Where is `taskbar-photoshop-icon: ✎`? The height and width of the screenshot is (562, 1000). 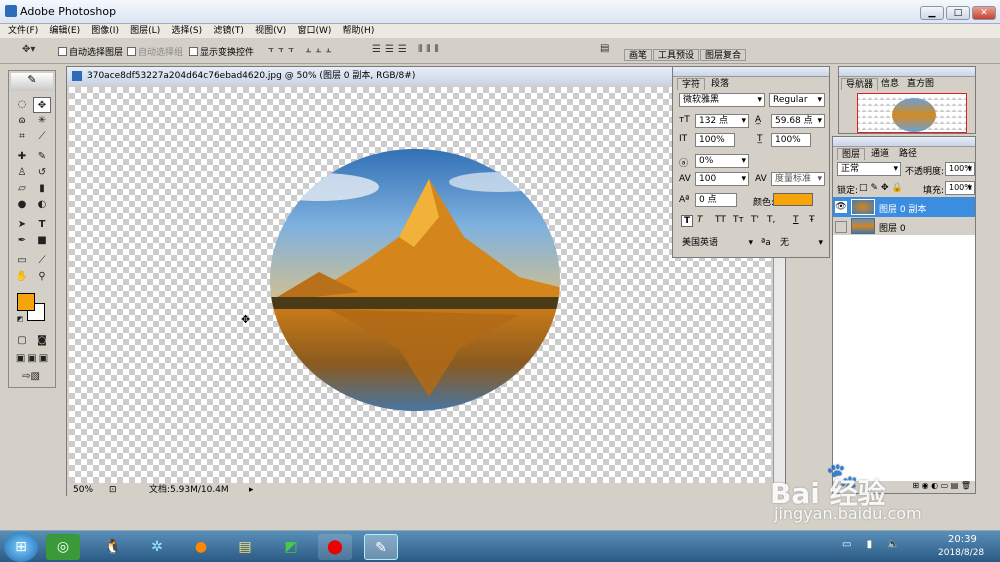 taskbar-photoshop-icon: ✎ is located at coordinates (381, 547).